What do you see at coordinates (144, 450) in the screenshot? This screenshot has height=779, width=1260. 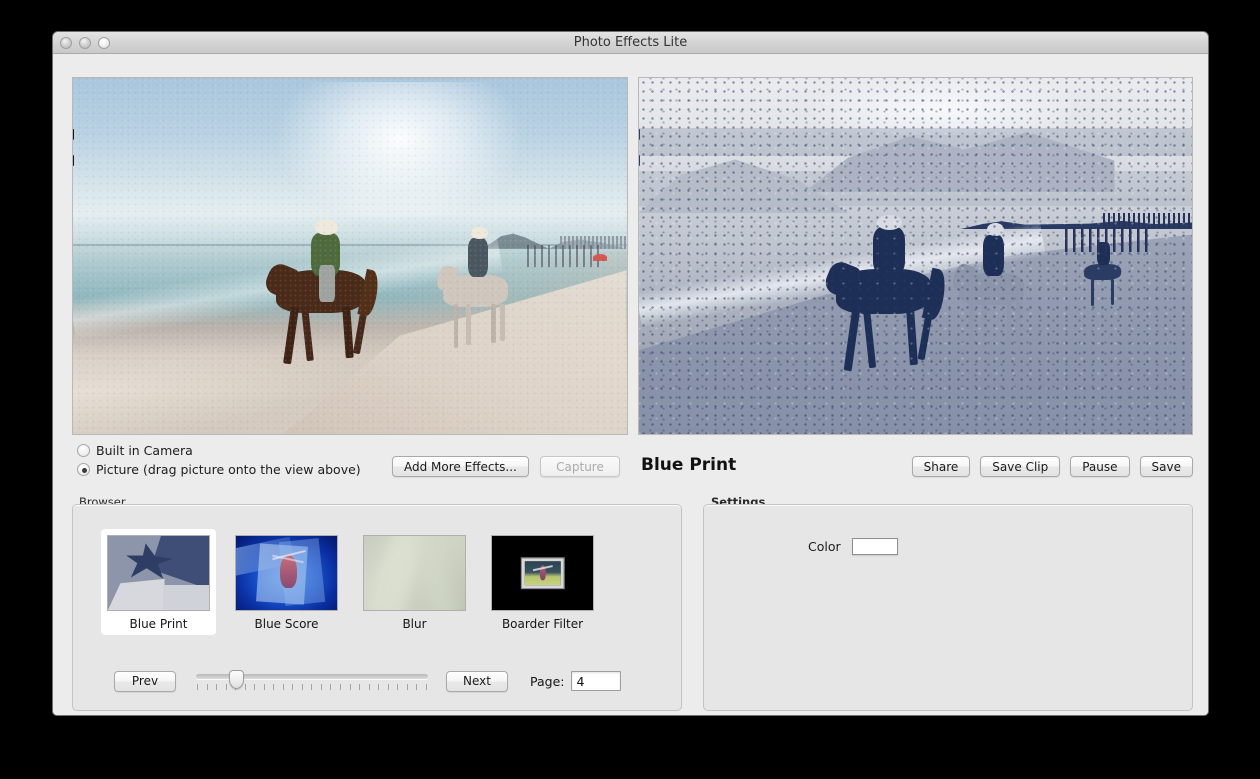 I see `radio-label: Built in Camera` at bounding box center [144, 450].